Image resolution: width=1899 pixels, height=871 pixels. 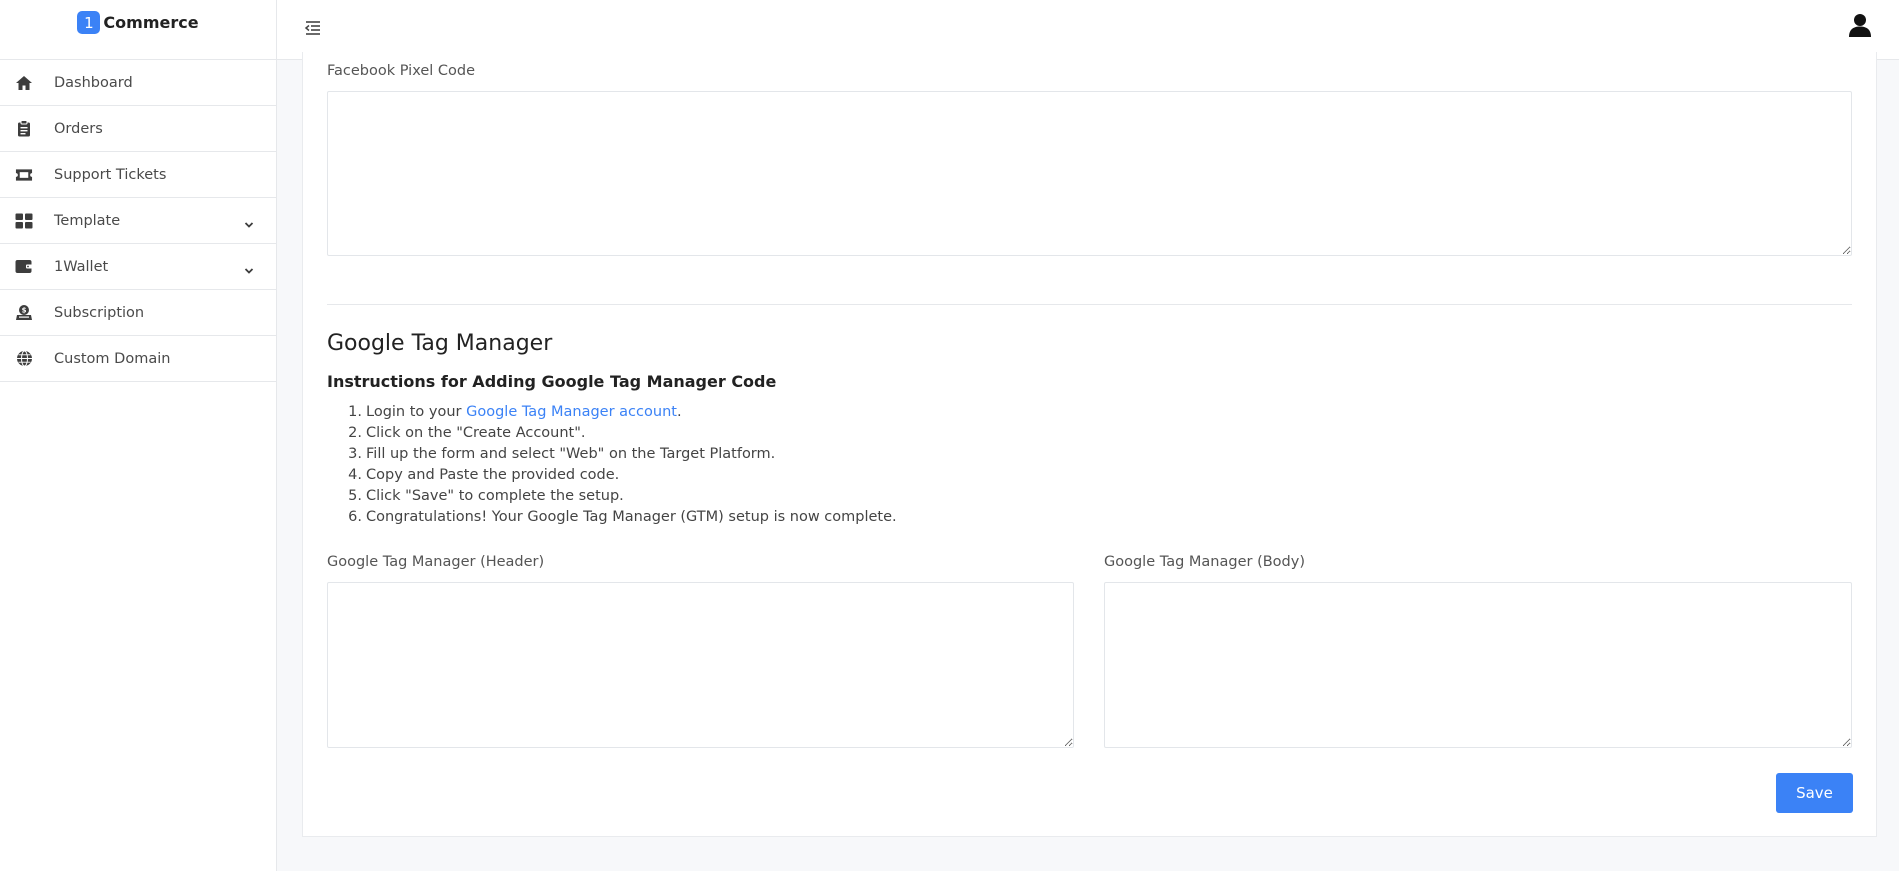 I want to click on subscription-icon: $, so click(x=24, y=313).